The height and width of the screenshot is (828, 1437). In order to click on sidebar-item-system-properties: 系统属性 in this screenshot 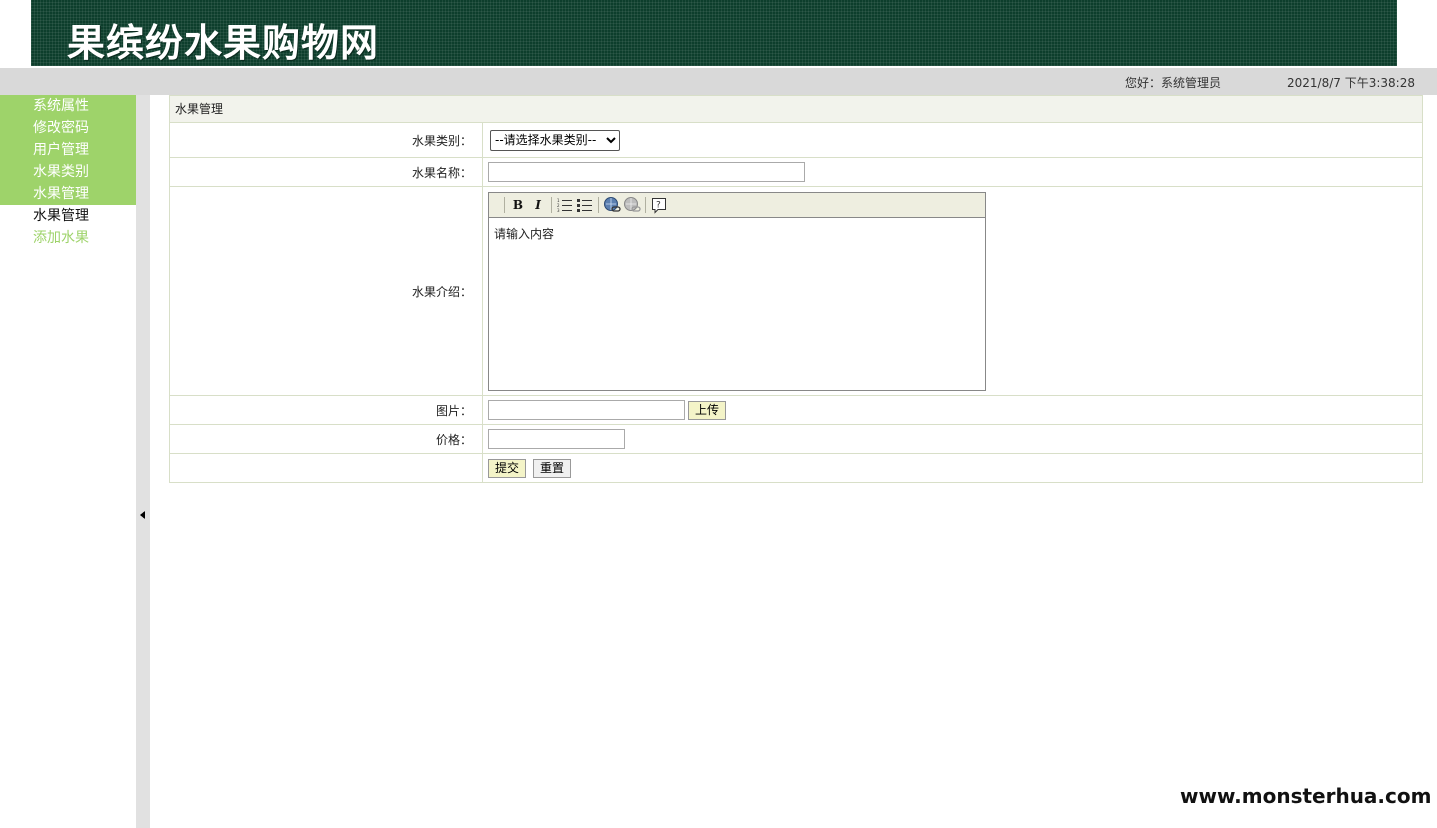, I will do `click(68, 106)`.